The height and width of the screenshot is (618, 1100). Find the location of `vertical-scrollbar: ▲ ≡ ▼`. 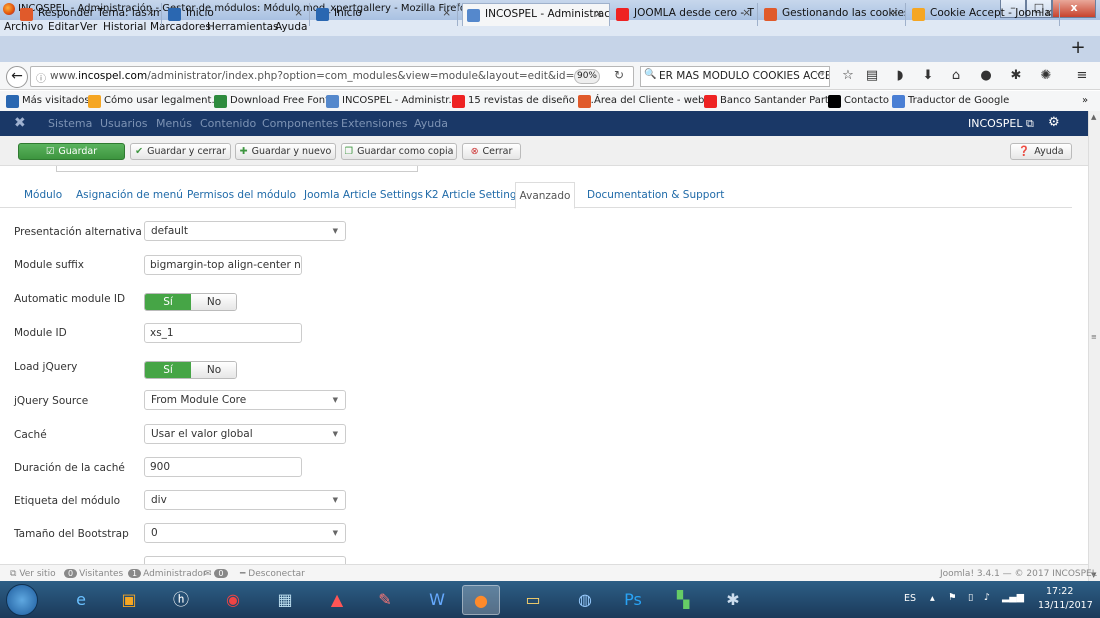

vertical-scrollbar: ▲ ≡ ▼ is located at coordinates (1094, 346).